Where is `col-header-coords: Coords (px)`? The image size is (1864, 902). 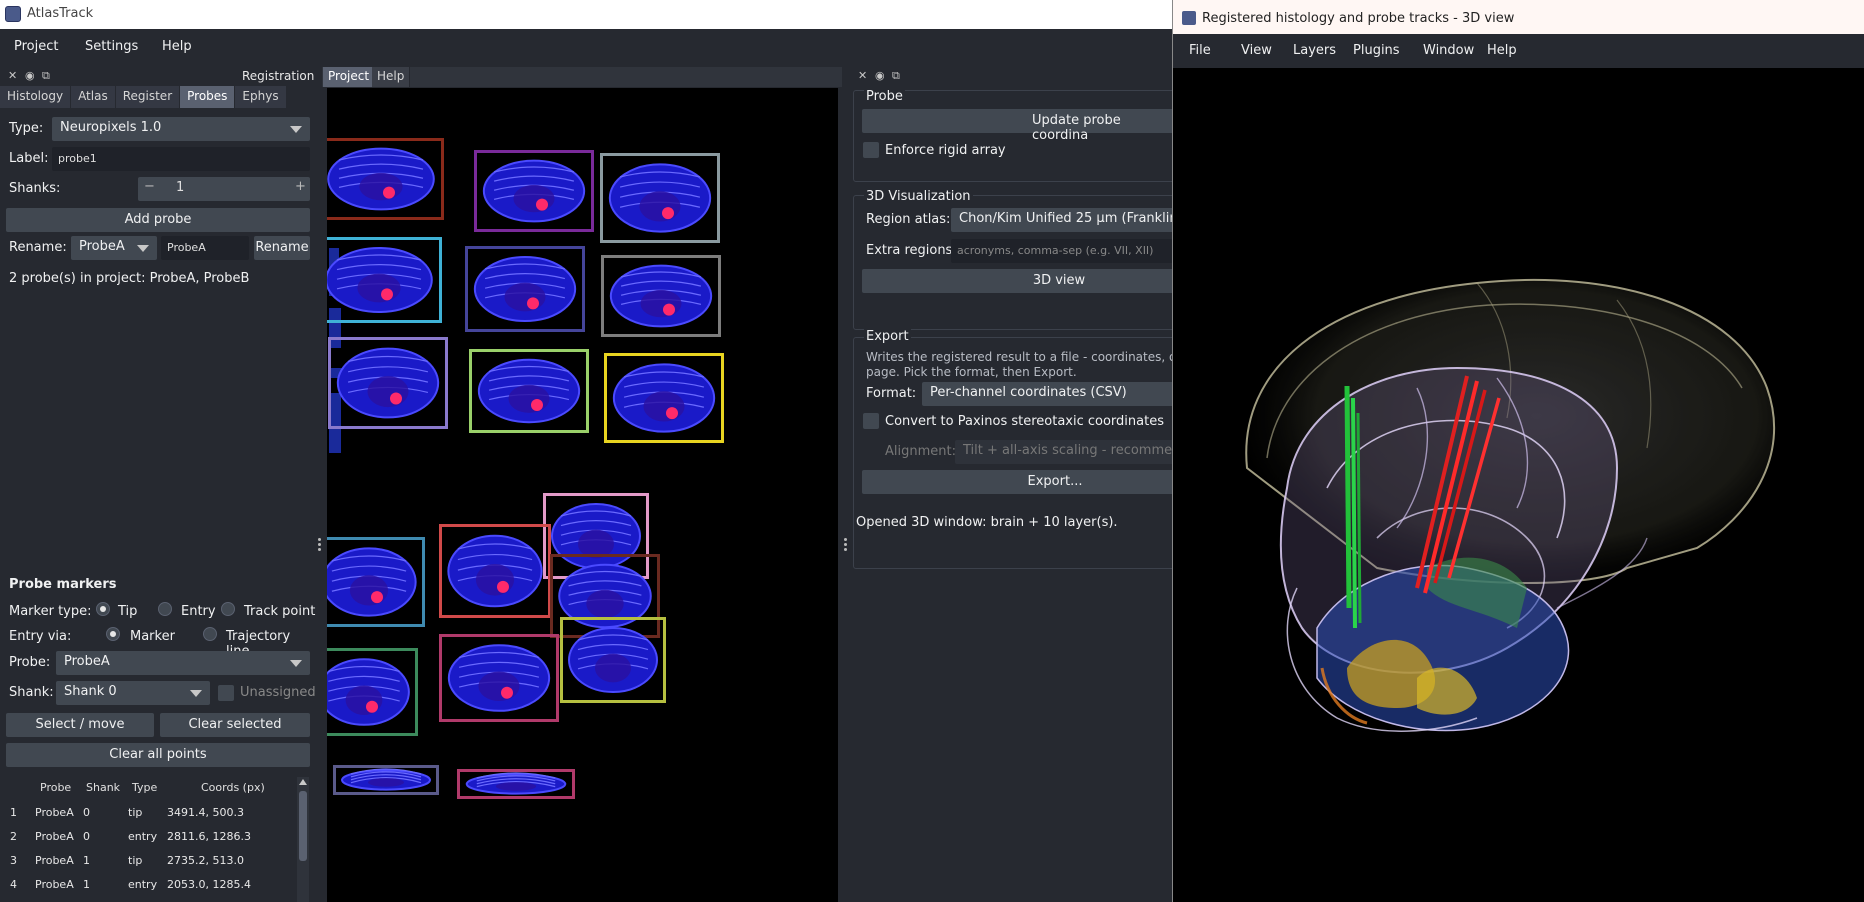 col-header-coords: Coords (px) is located at coordinates (233, 787).